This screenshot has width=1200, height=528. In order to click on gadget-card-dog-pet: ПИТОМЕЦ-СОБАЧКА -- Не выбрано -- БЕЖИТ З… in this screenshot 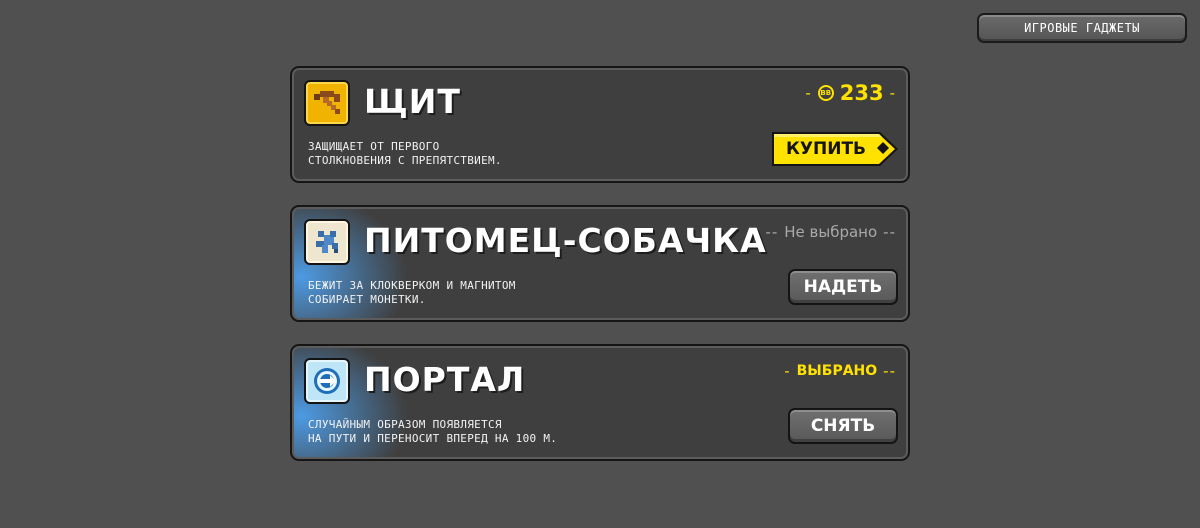, I will do `click(600, 263)`.